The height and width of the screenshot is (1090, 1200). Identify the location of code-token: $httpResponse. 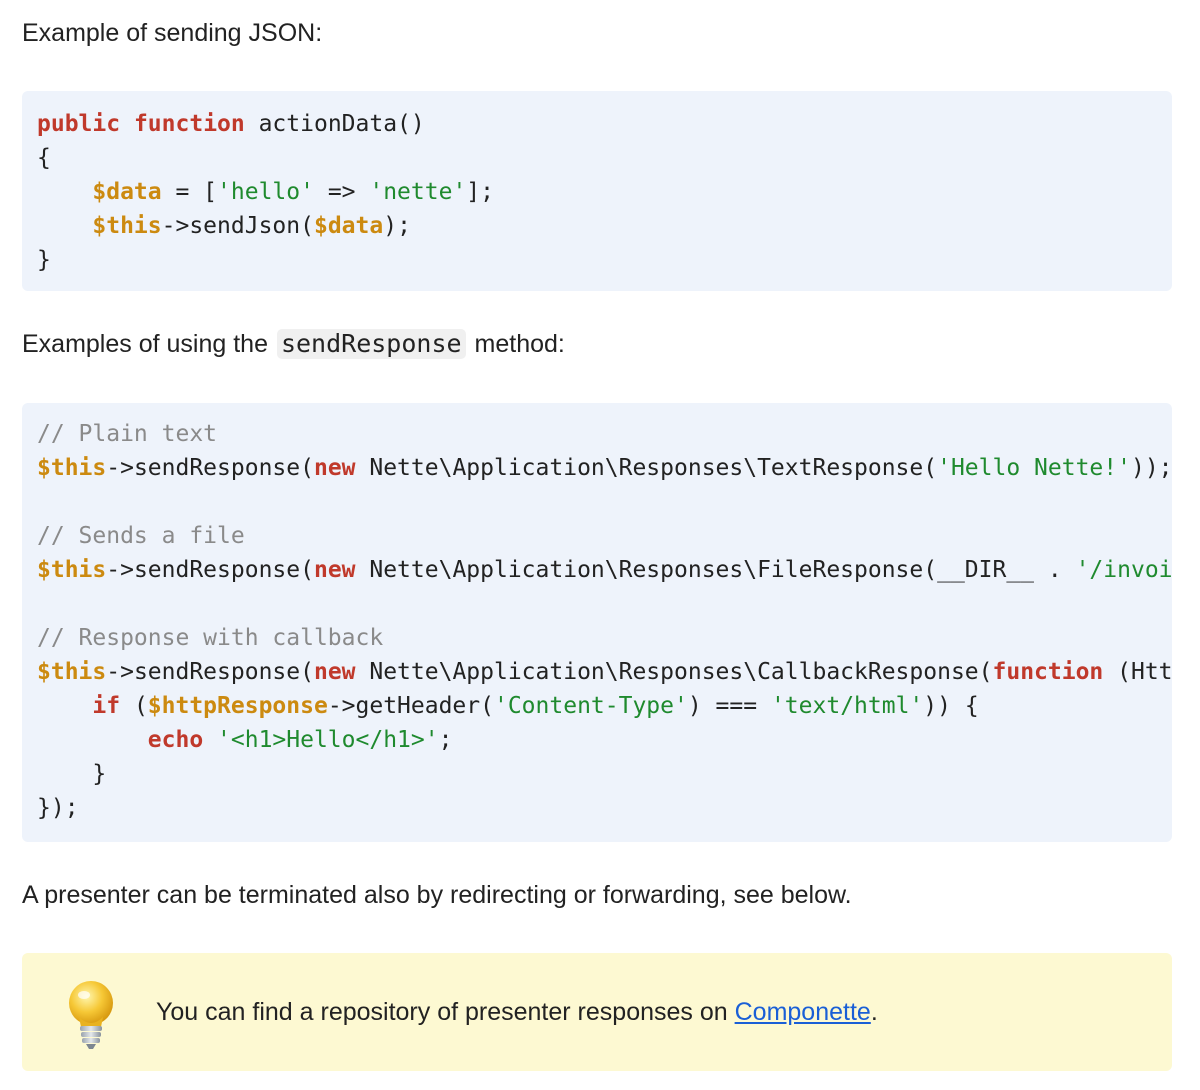
(237, 706).